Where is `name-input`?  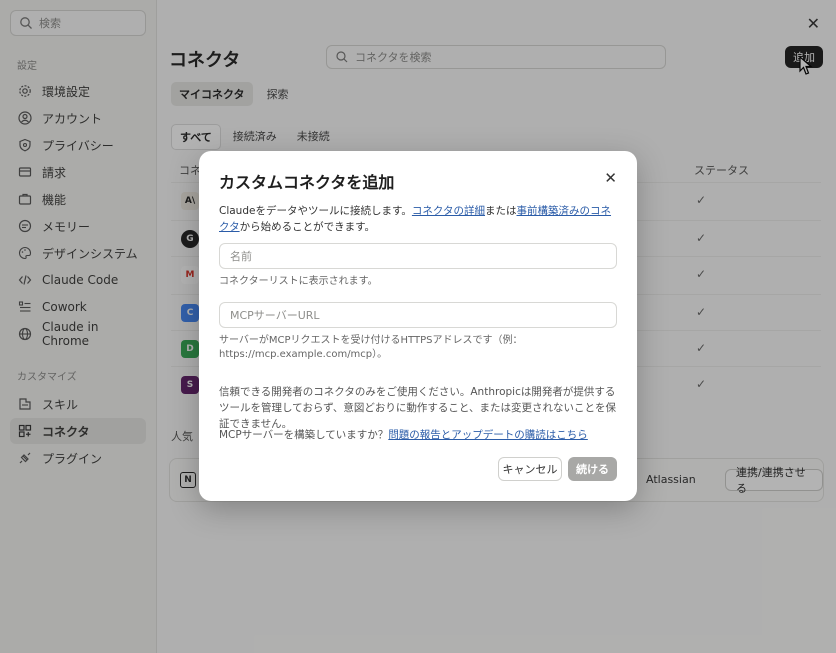 name-input is located at coordinates (418, 256).